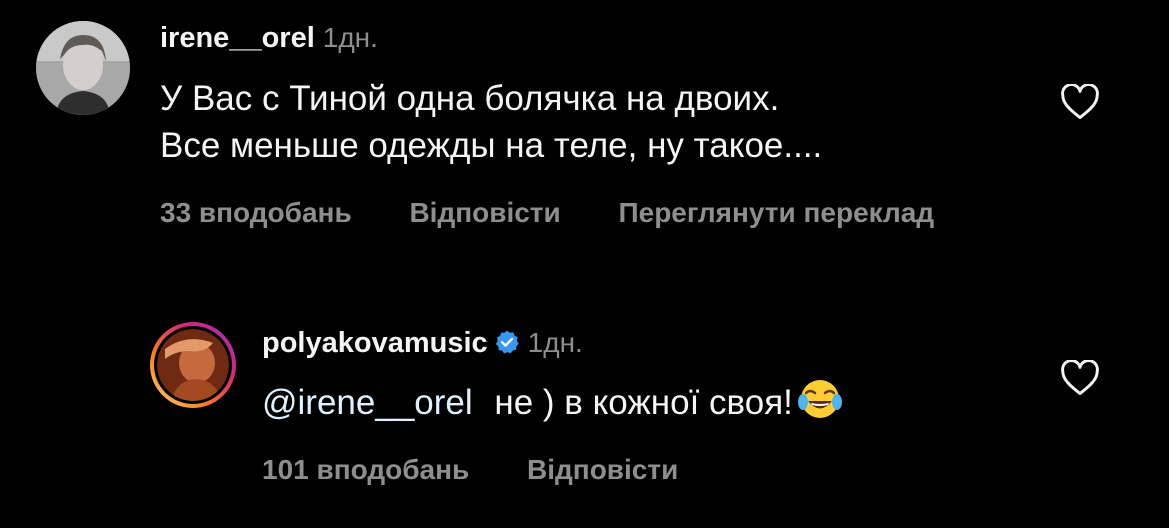  I want to click on see-translation-button: Переглянути переклад, so click(777, 213).